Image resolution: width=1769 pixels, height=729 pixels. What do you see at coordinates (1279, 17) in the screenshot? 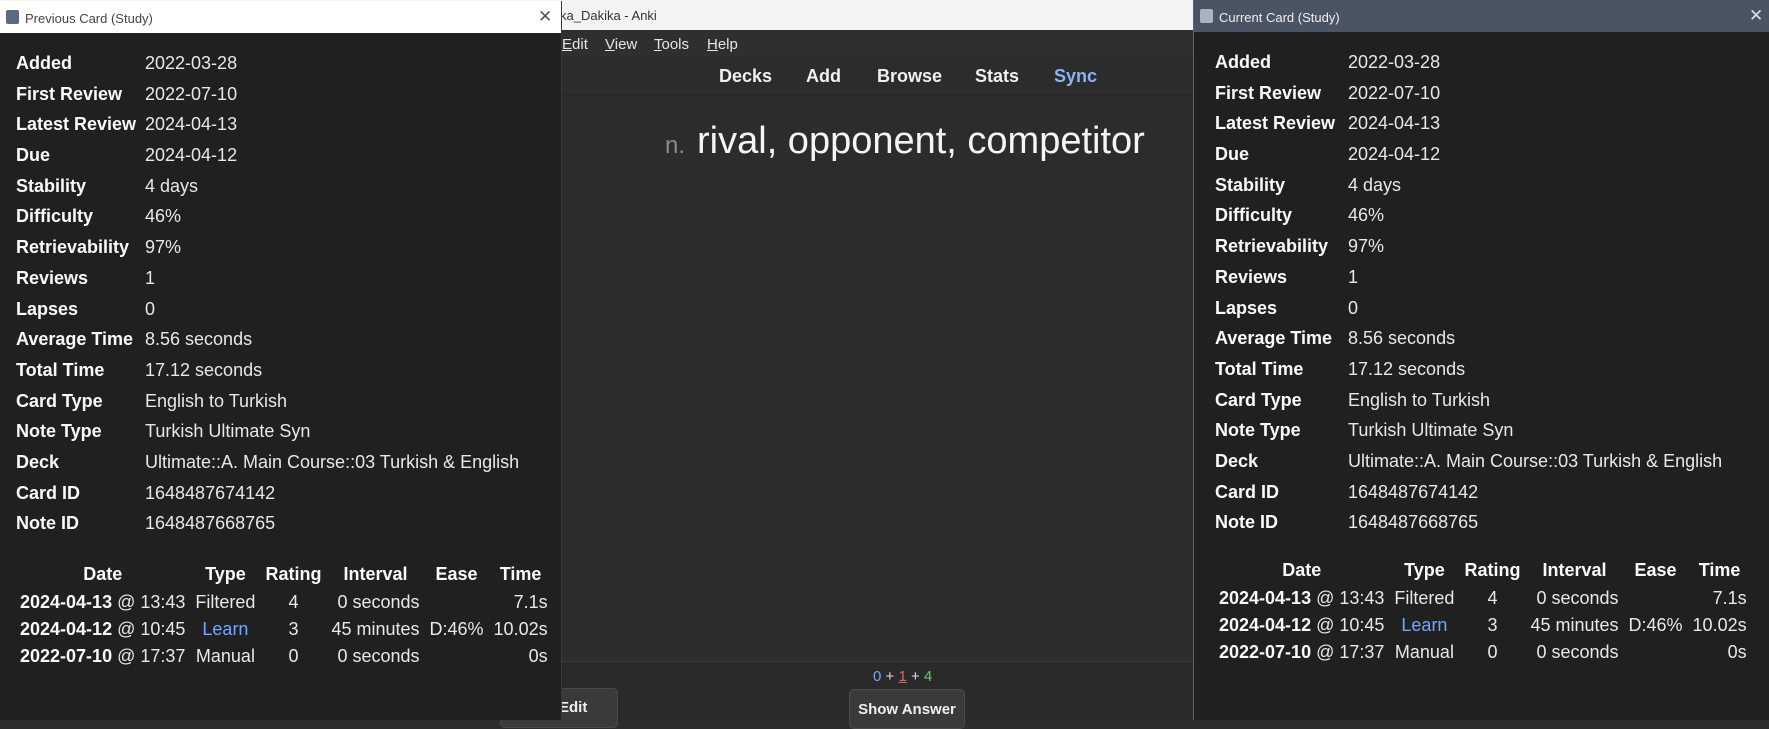
I see `current-card-title: Current Card (Study)` at bounding box center [1279, 17].